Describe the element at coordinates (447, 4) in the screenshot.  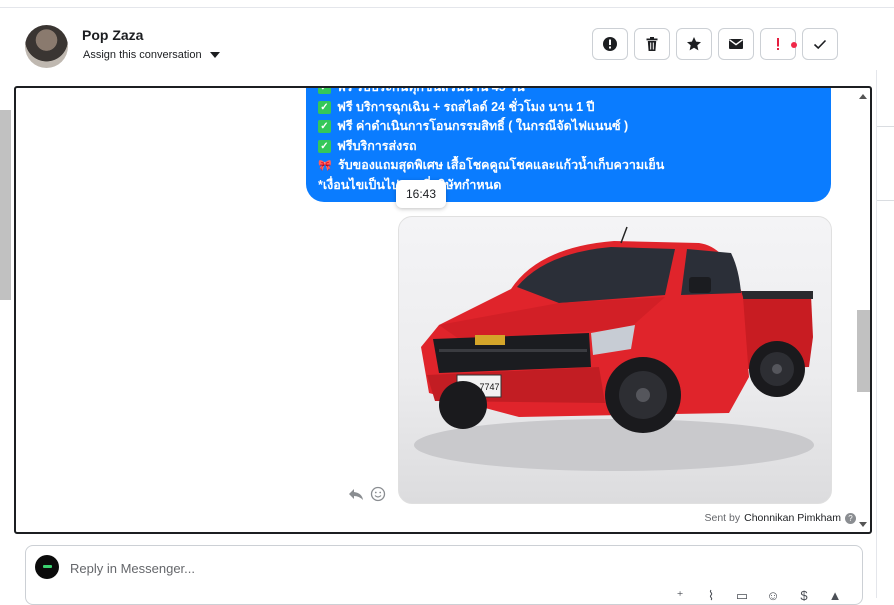
I see `top-divider` at that location.